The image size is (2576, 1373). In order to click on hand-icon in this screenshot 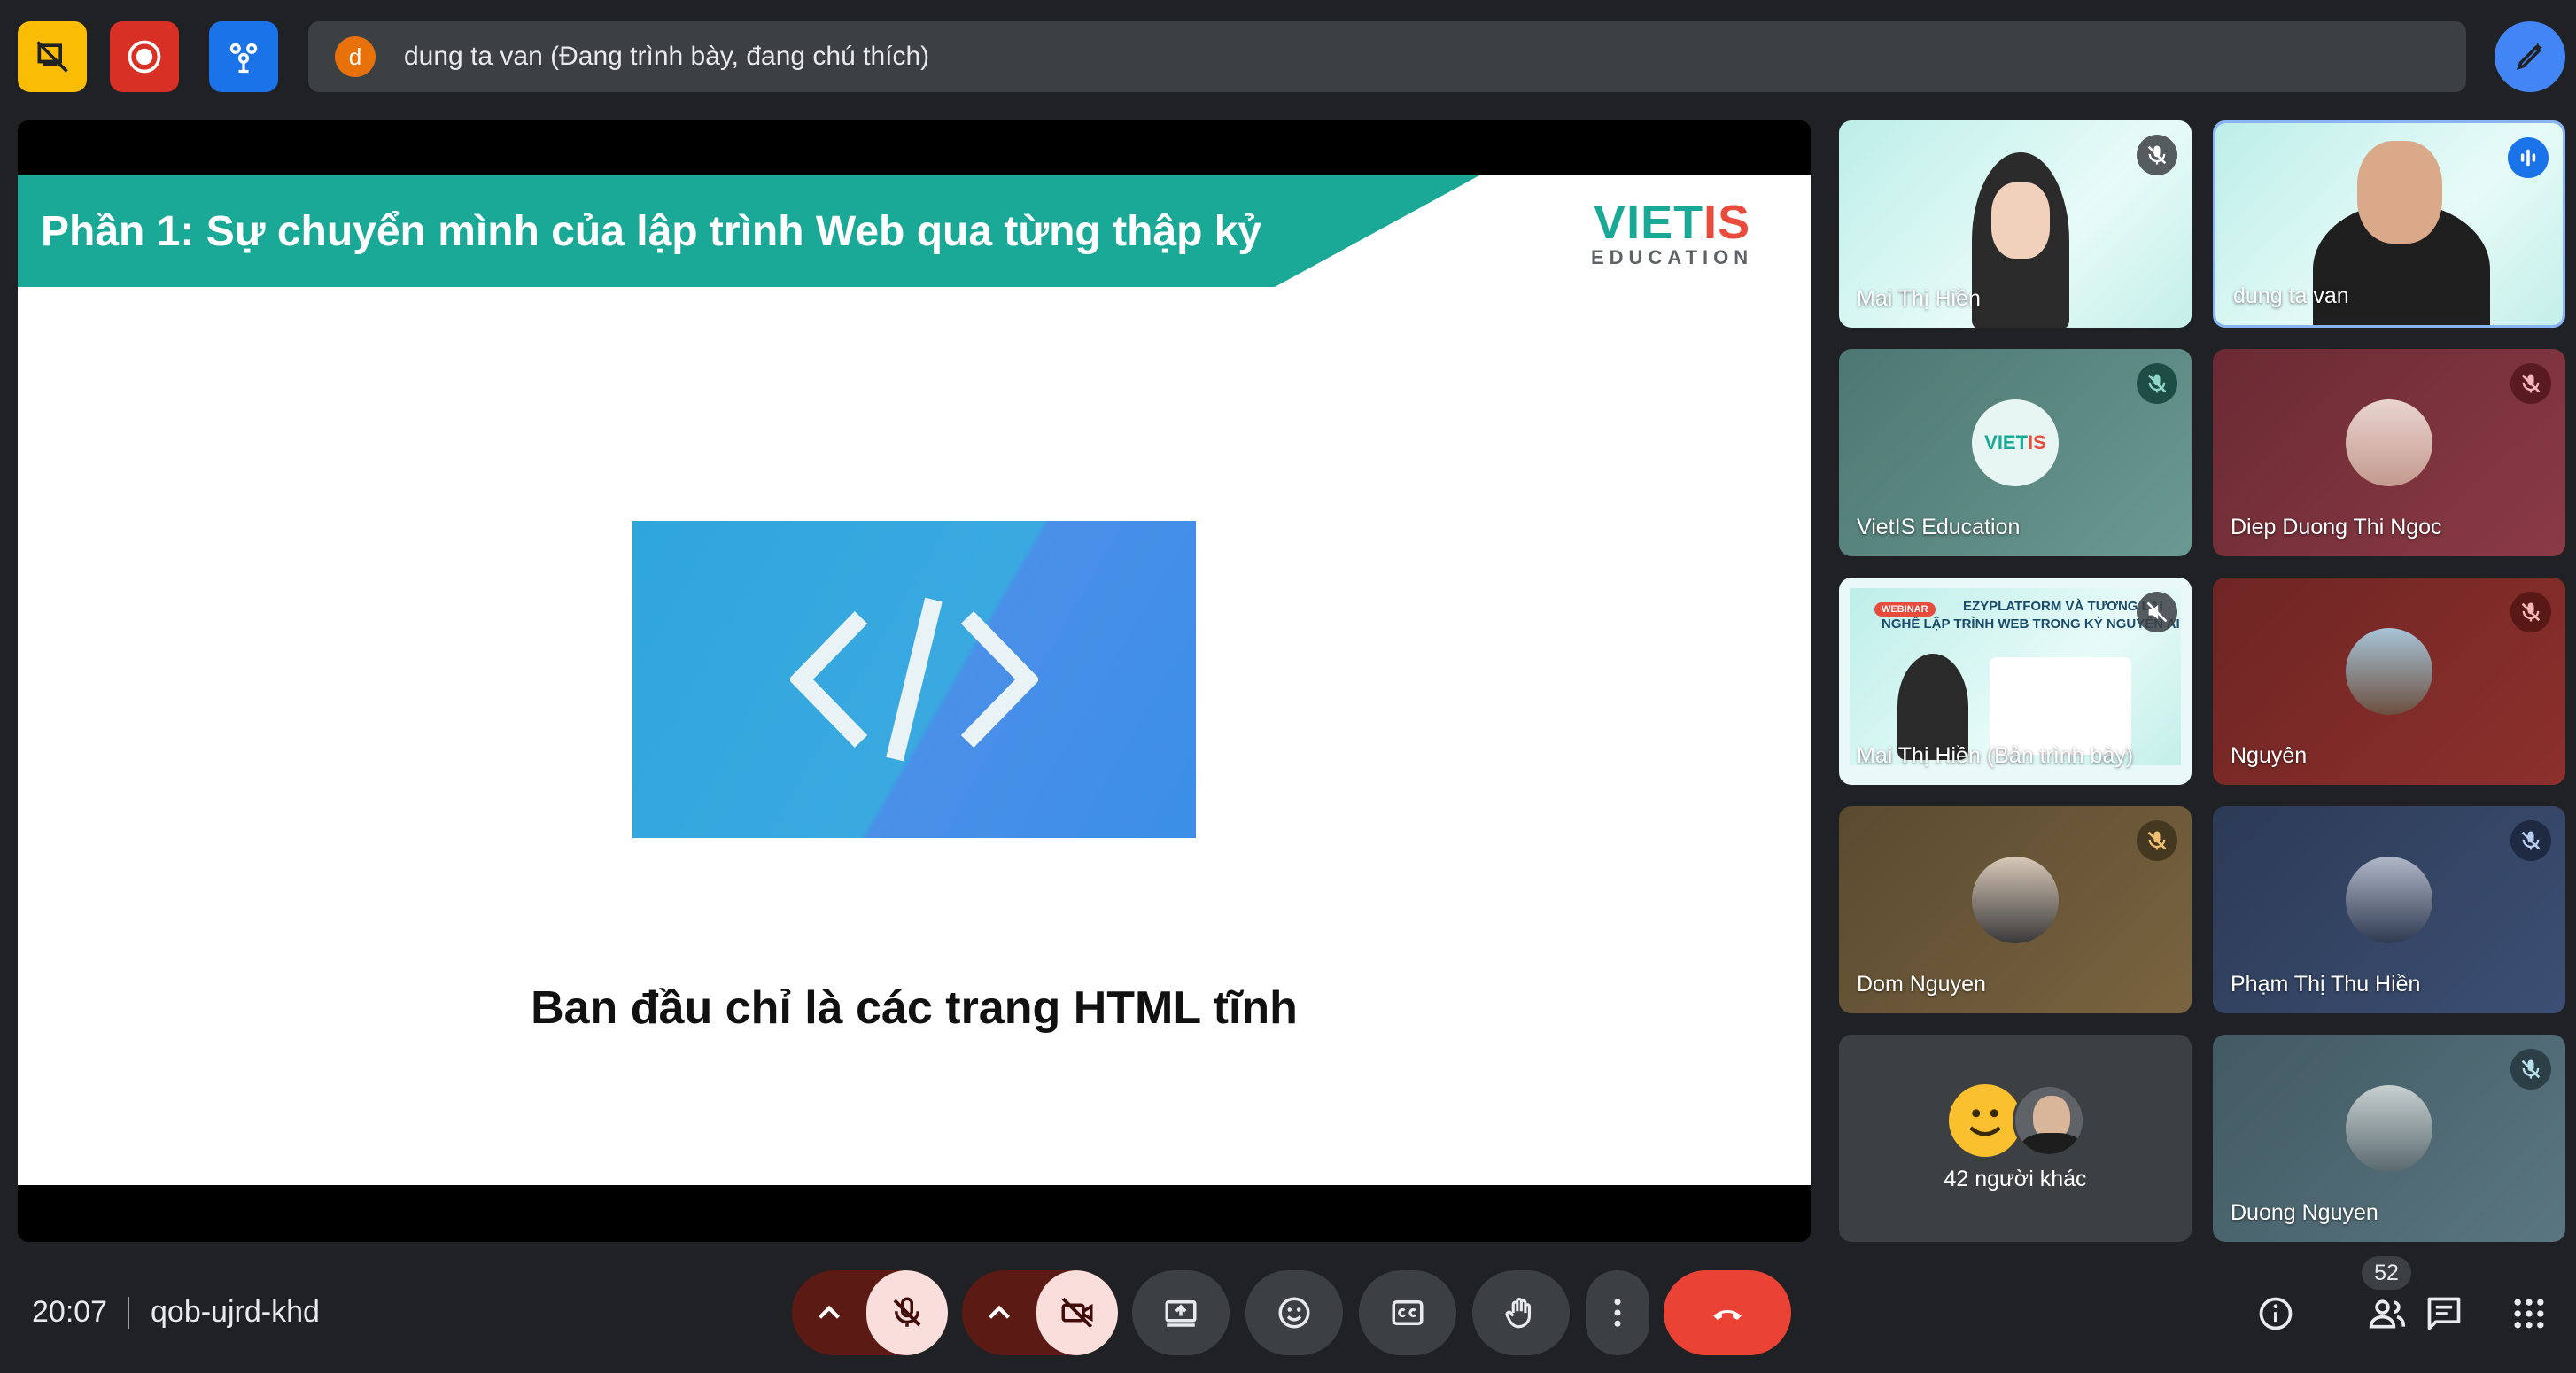, I will do `click(1518, 1313)`.